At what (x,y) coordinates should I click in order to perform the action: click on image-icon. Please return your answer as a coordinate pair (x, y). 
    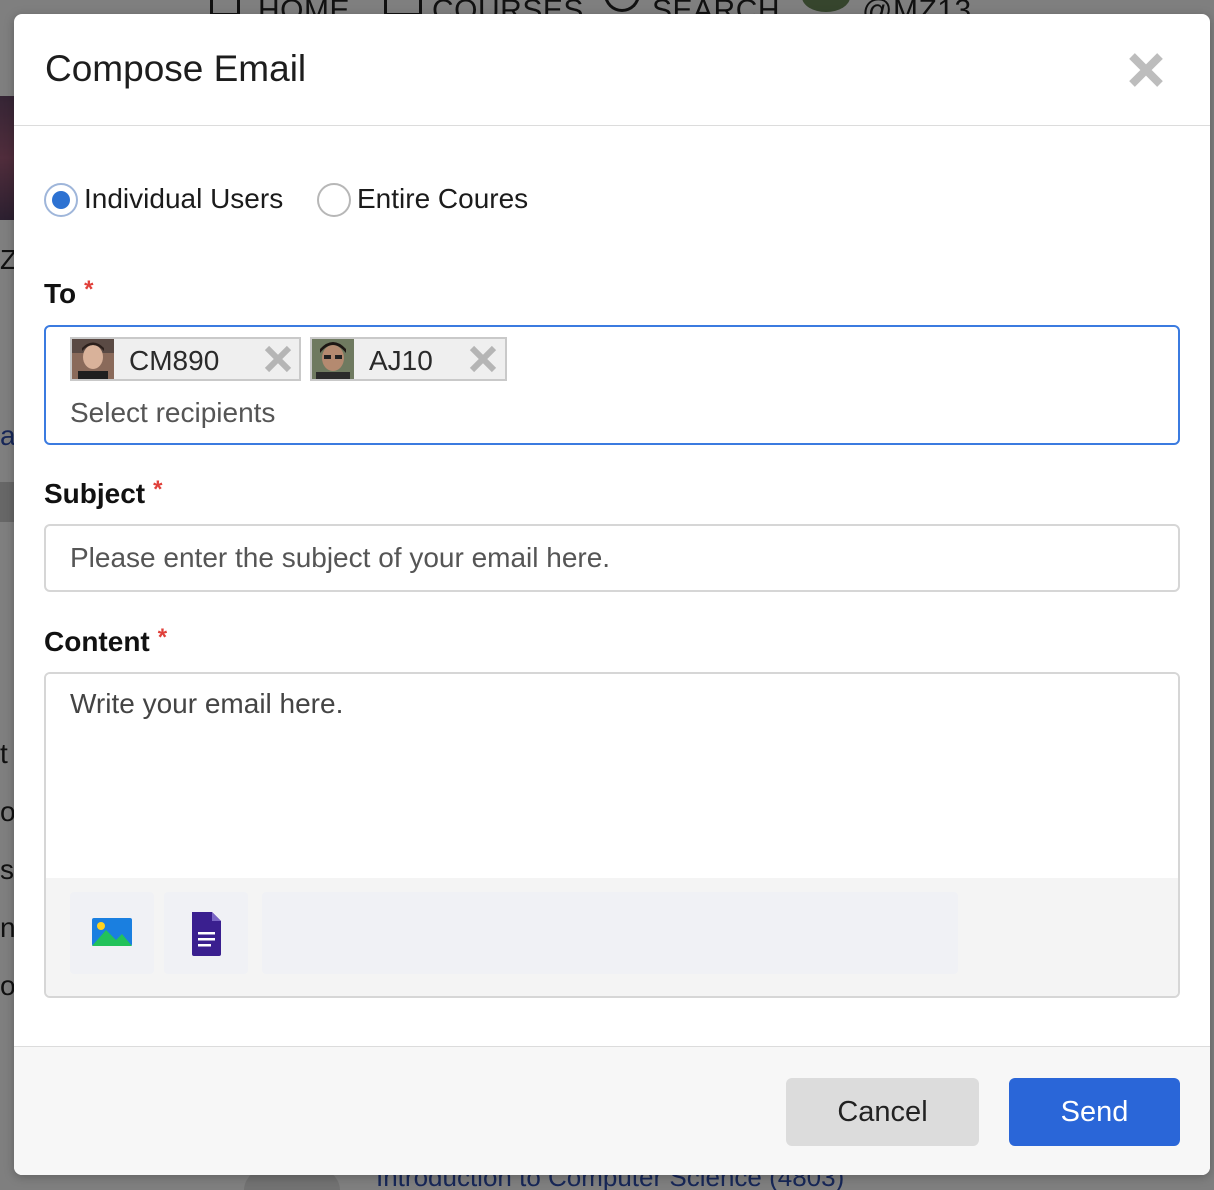
    Looking at the image, I should click on (112, 932).